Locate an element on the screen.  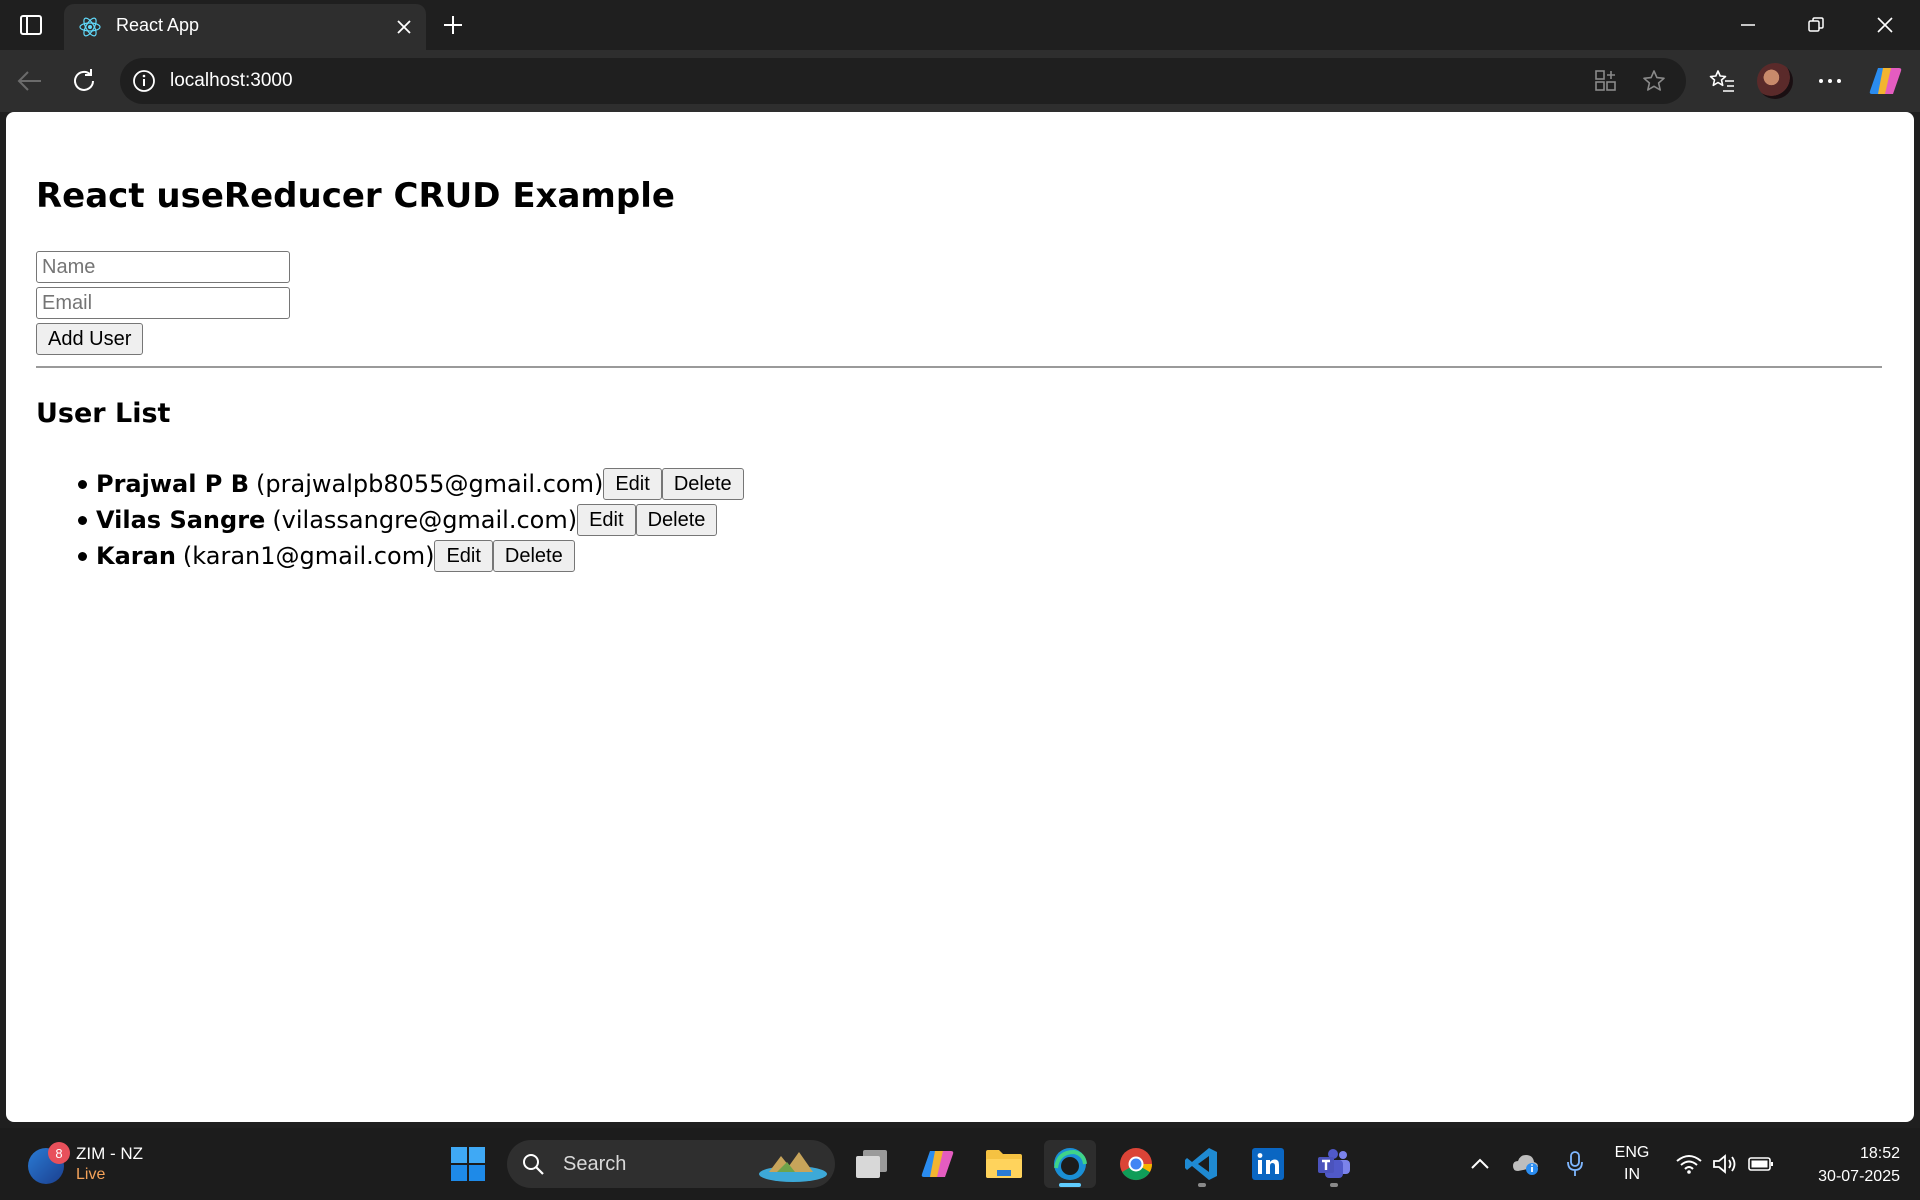
star-icon is located at coordinates (1654, 80).